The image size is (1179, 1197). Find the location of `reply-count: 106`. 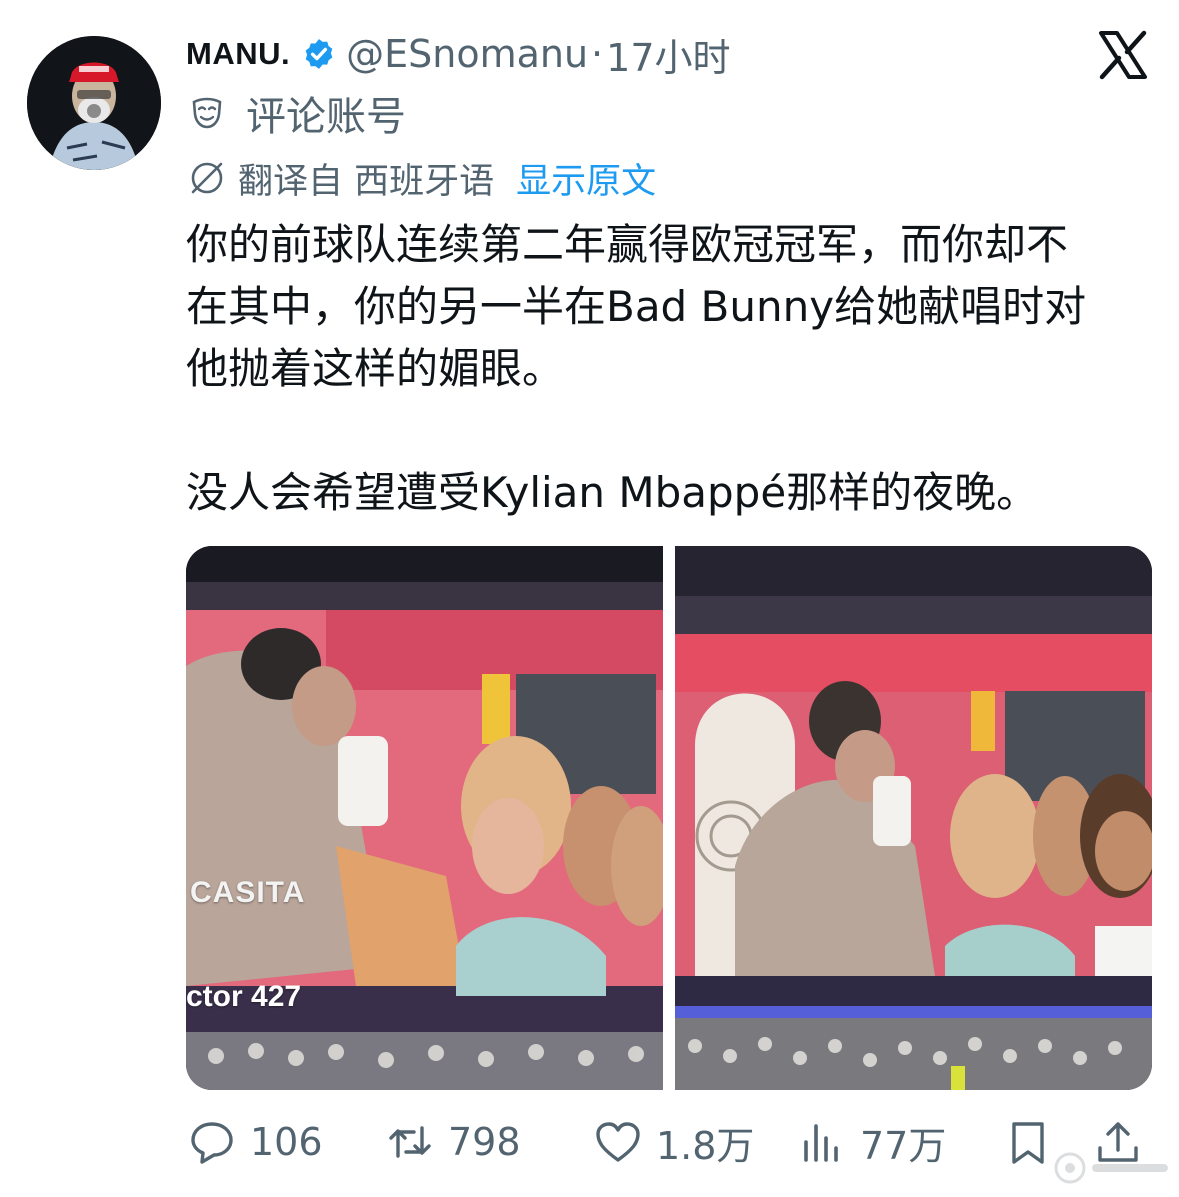

reply-count: 106 is located at coordinates (286, 1142).